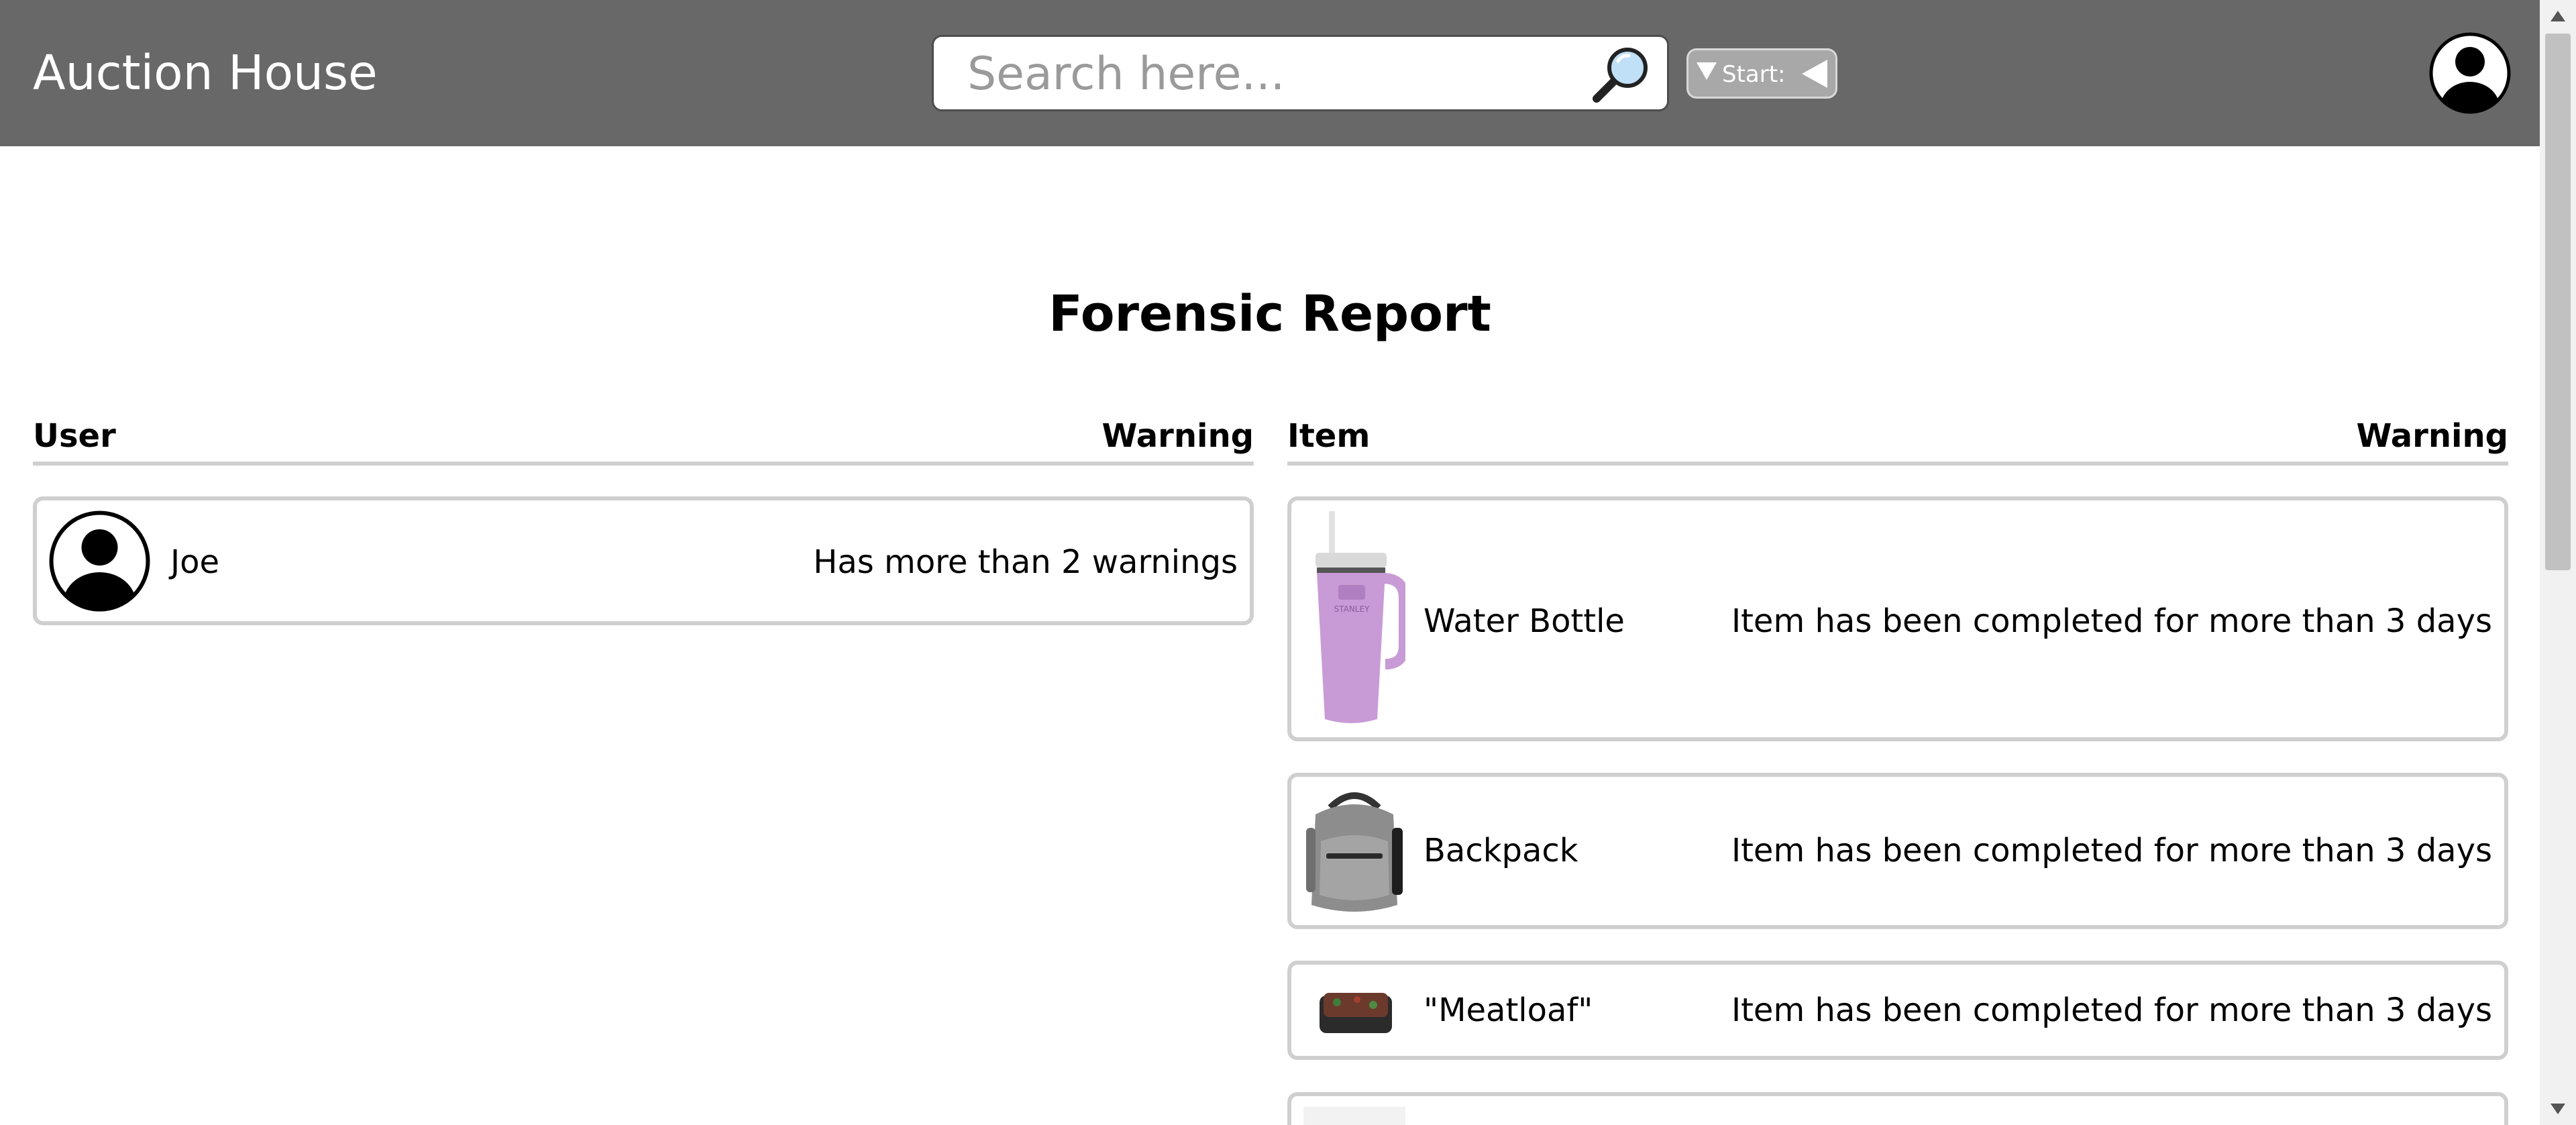  I want to click on top-header: Auction House Start:, so click(1270, 73).